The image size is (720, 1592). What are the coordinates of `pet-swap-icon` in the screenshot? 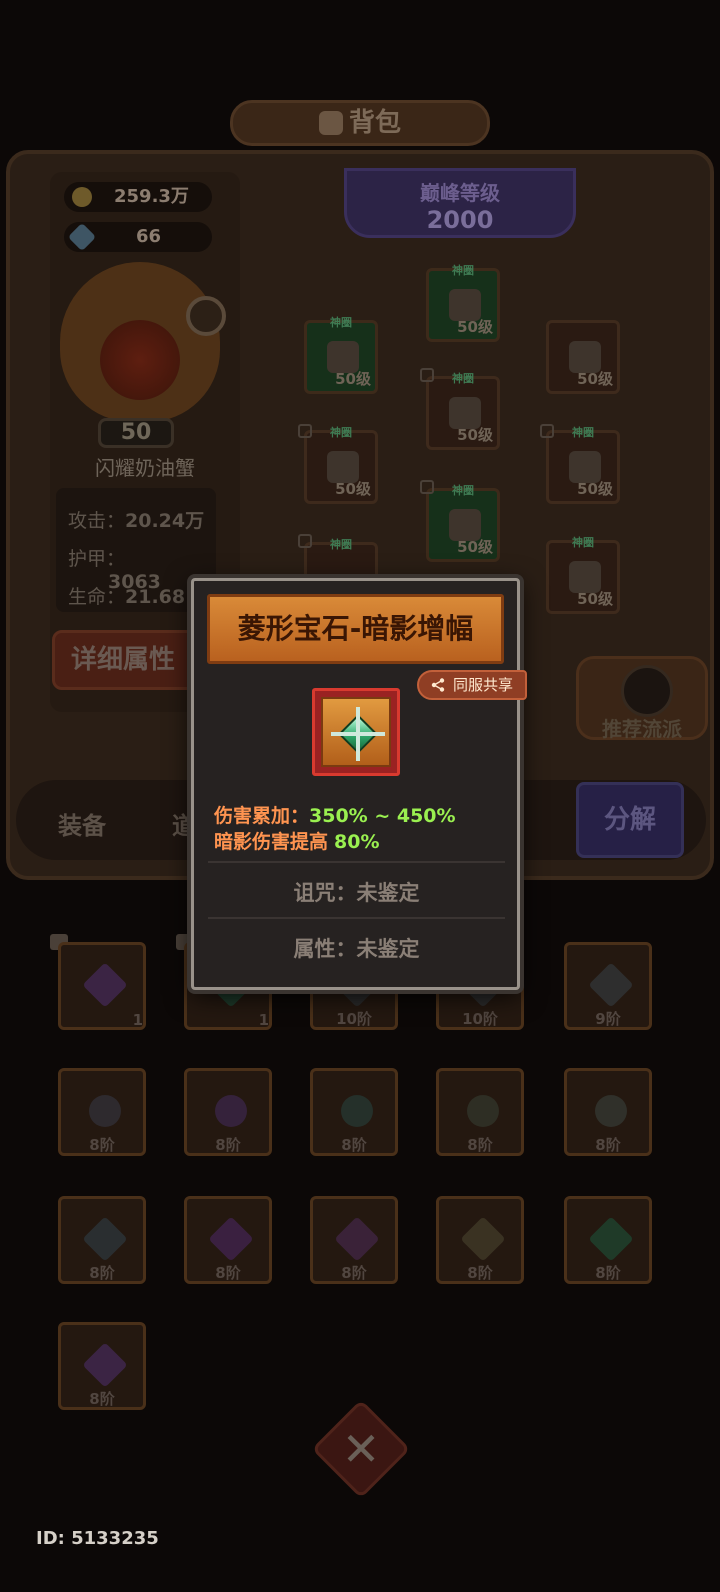 It's located at (206, 316).